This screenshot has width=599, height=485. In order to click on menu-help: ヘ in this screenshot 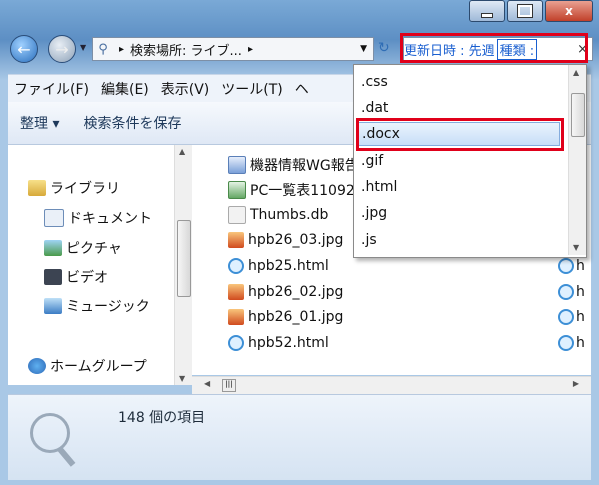, I will do `click(302, 89)`.